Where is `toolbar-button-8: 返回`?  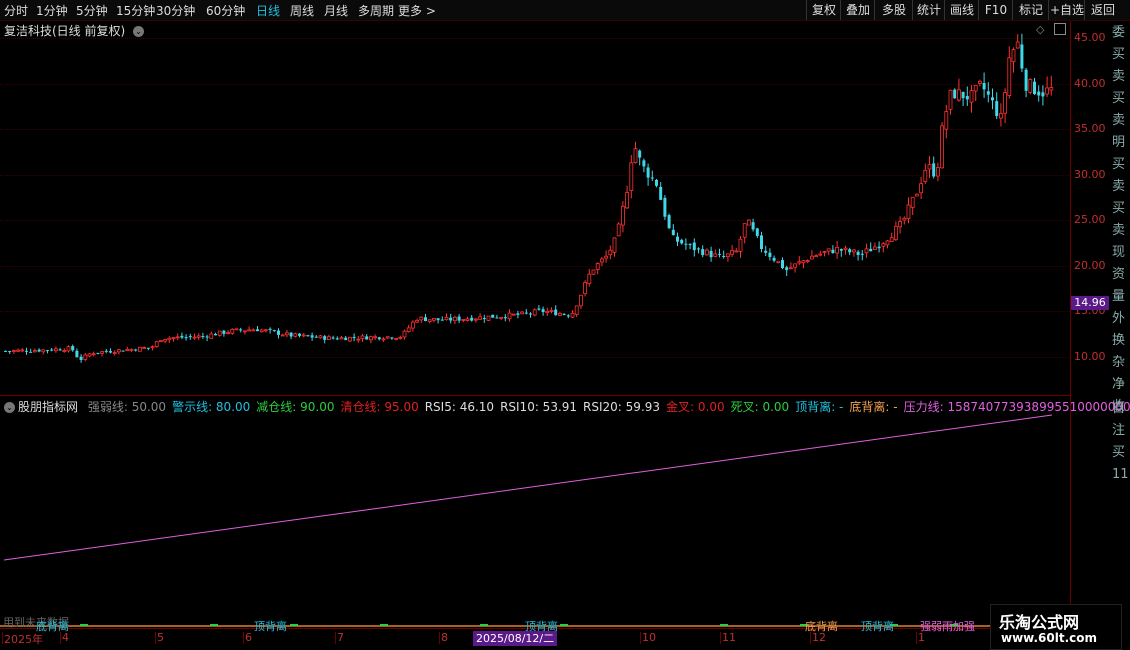
toolbar-button-8: 返回 is located at coordinates (1102, 10).